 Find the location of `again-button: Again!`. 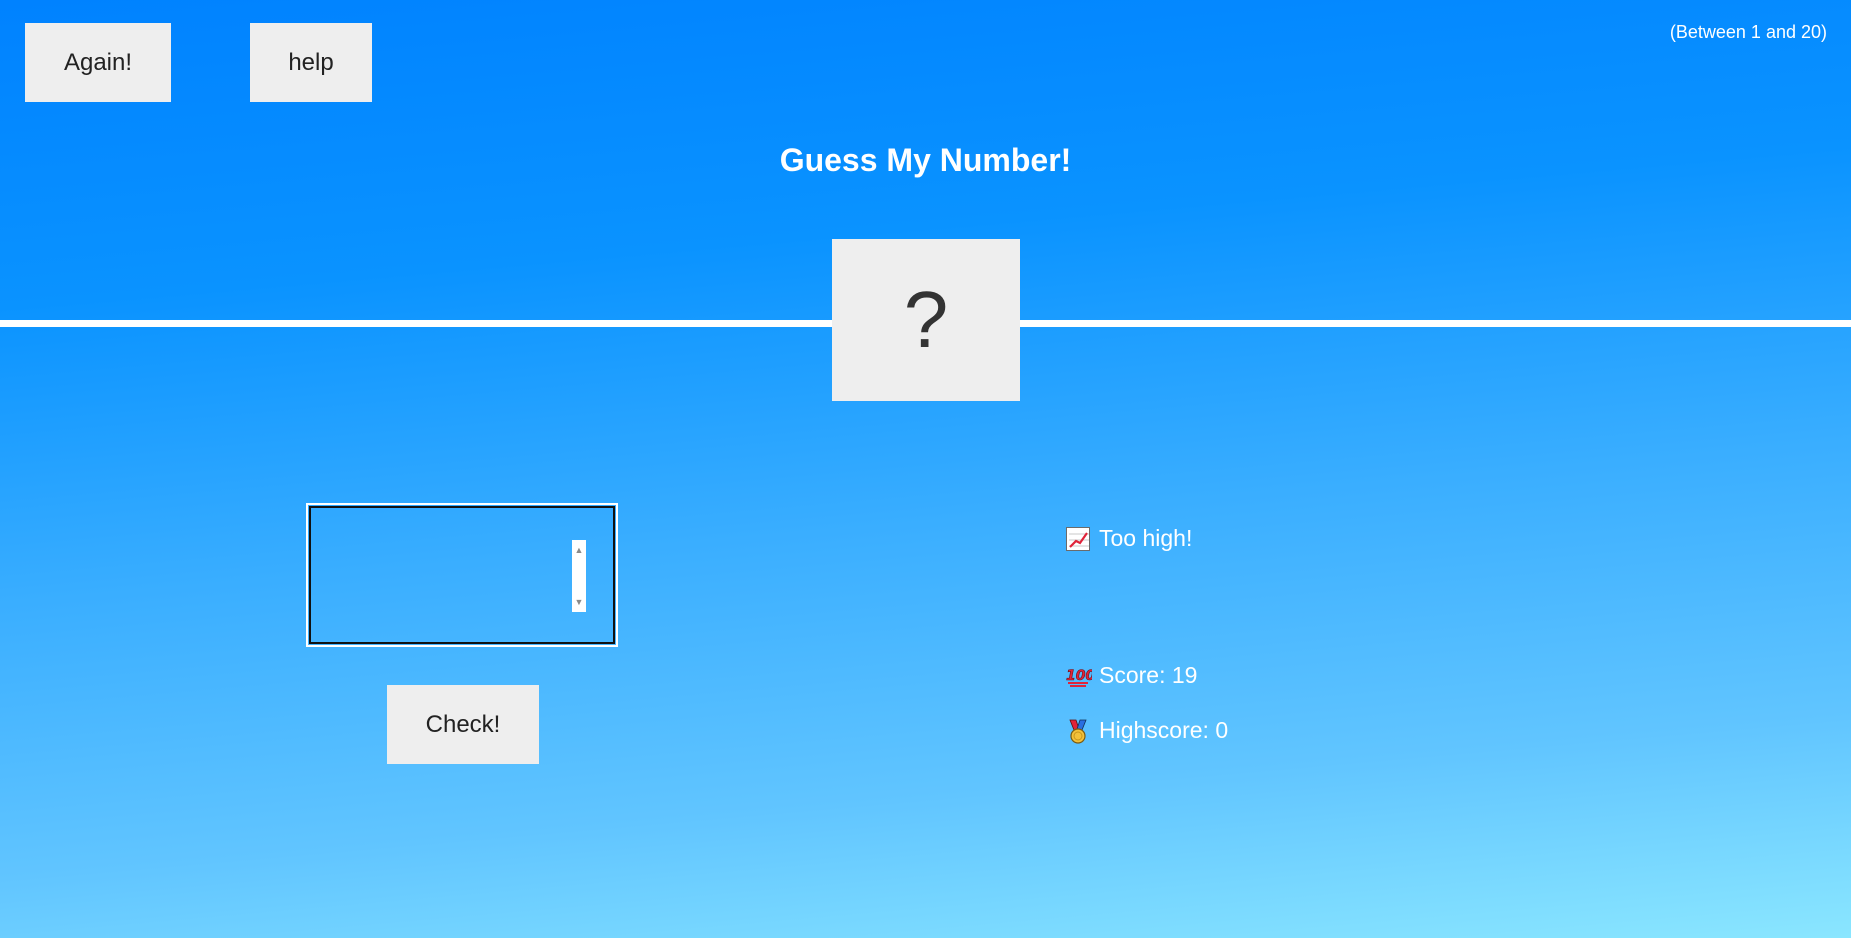

again-button: Again! is located at coordinates (98, 62).